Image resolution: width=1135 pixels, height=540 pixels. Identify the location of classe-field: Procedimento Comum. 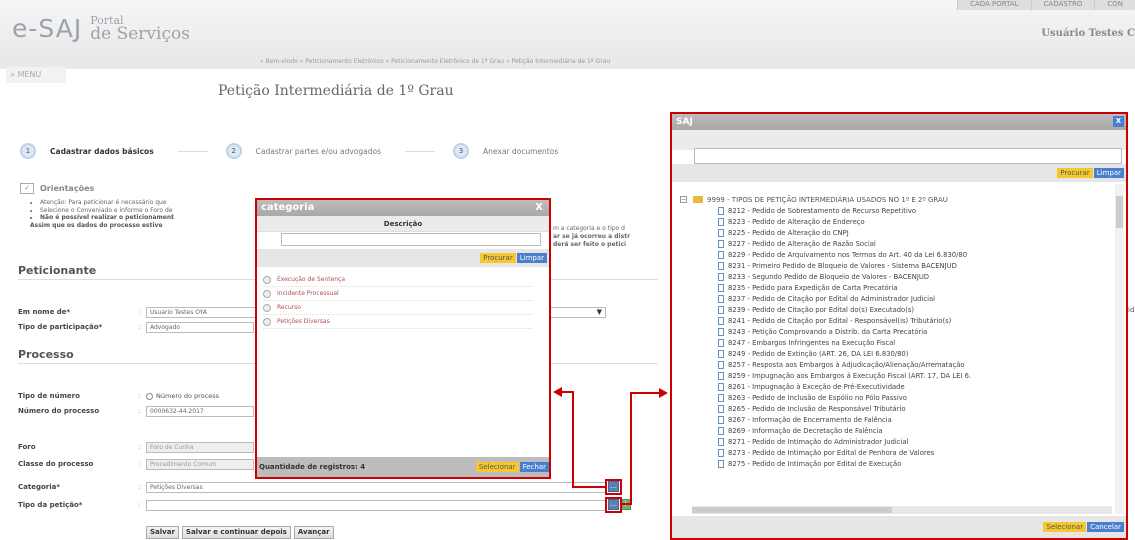
(200, 464).